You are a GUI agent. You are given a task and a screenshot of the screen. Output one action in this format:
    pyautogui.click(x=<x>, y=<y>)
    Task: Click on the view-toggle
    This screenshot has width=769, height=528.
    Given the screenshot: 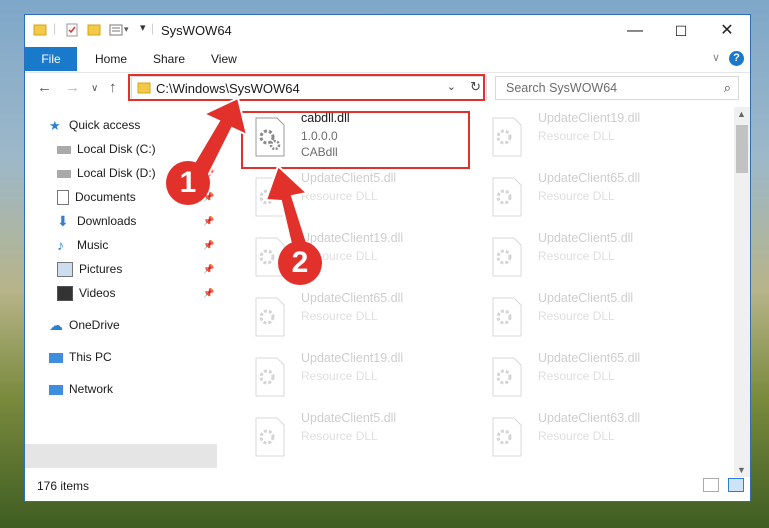 What is the action you would take?
    pyautogui.click(x=723, y=486)
    